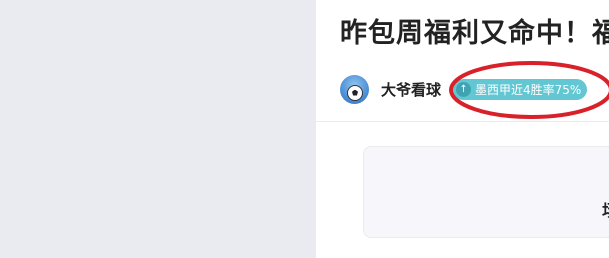 The width and height of the screenshot is (609, 258). Describe the element at coordinates (528, 89) in the screenshot. I see `win-rate-badge-label: 墨西甲近4胜率75%` at that location.